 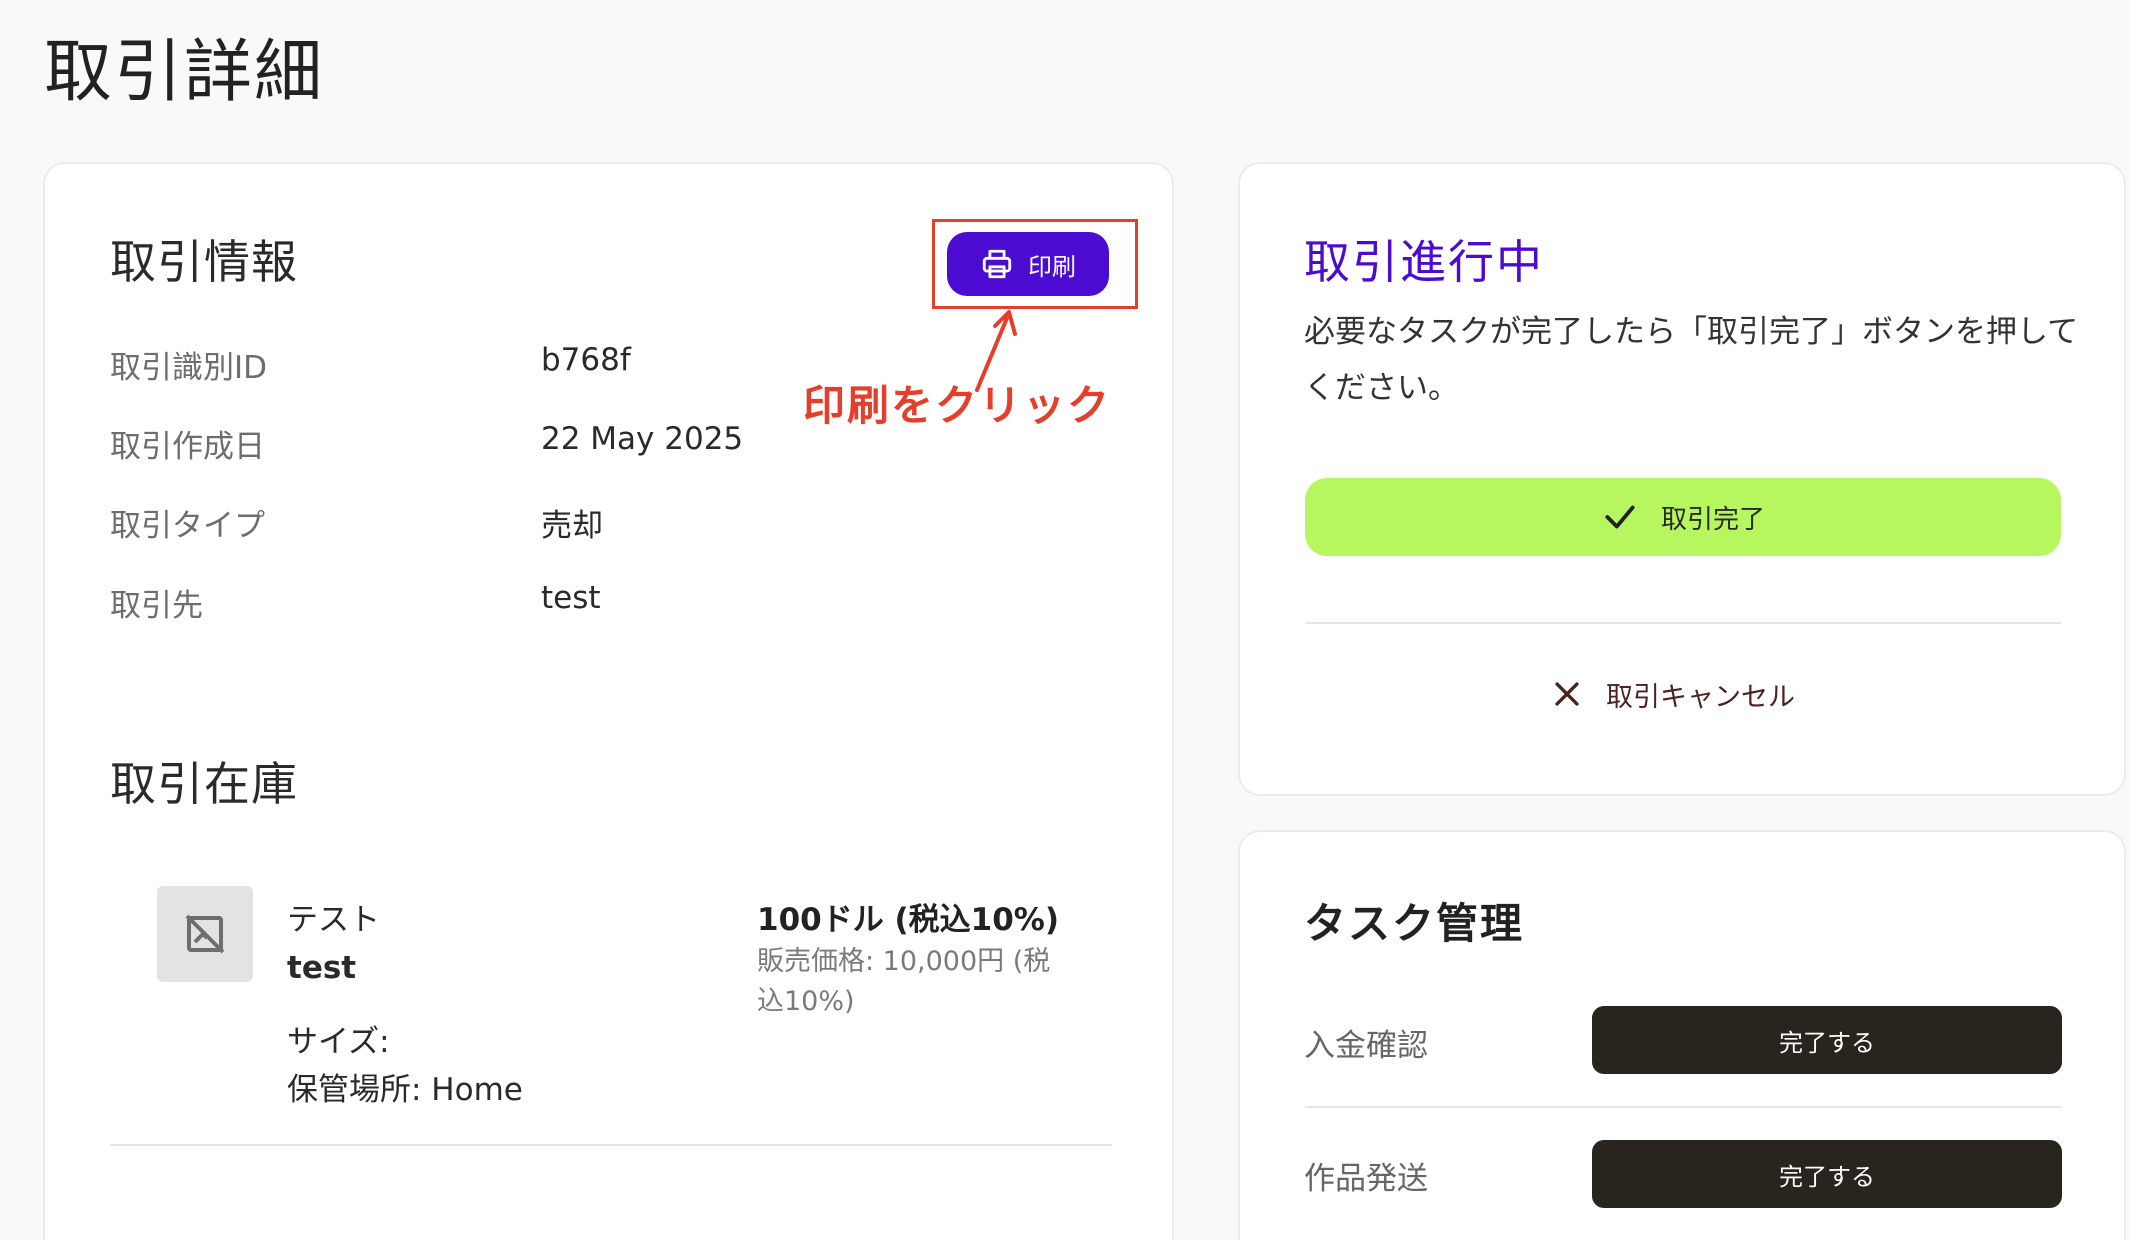 I want to click on item-thumbnail, so click(x=205, y=934).